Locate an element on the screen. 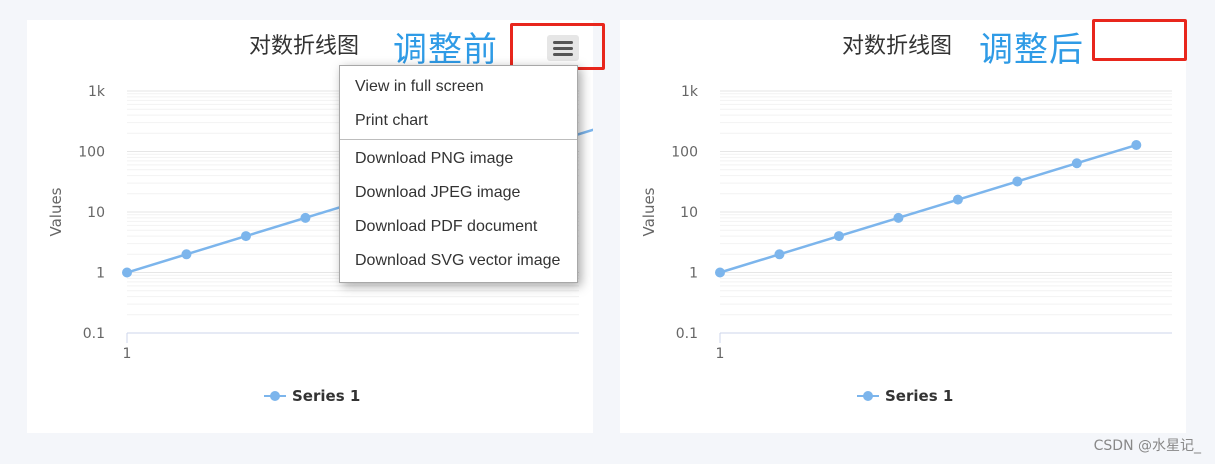 Image resolution: width=1215 pixels, height=464 pixels. menu-item-download-pdf: Download PDF document is located at coordinates (458, 227).